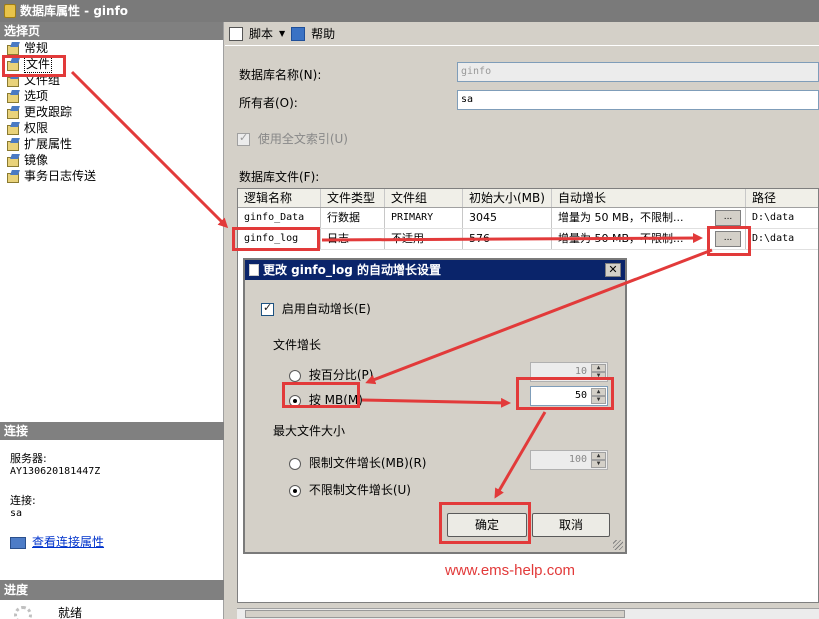  I want to click on logical-name-cell: ginfo_Data, so click(279, 218).